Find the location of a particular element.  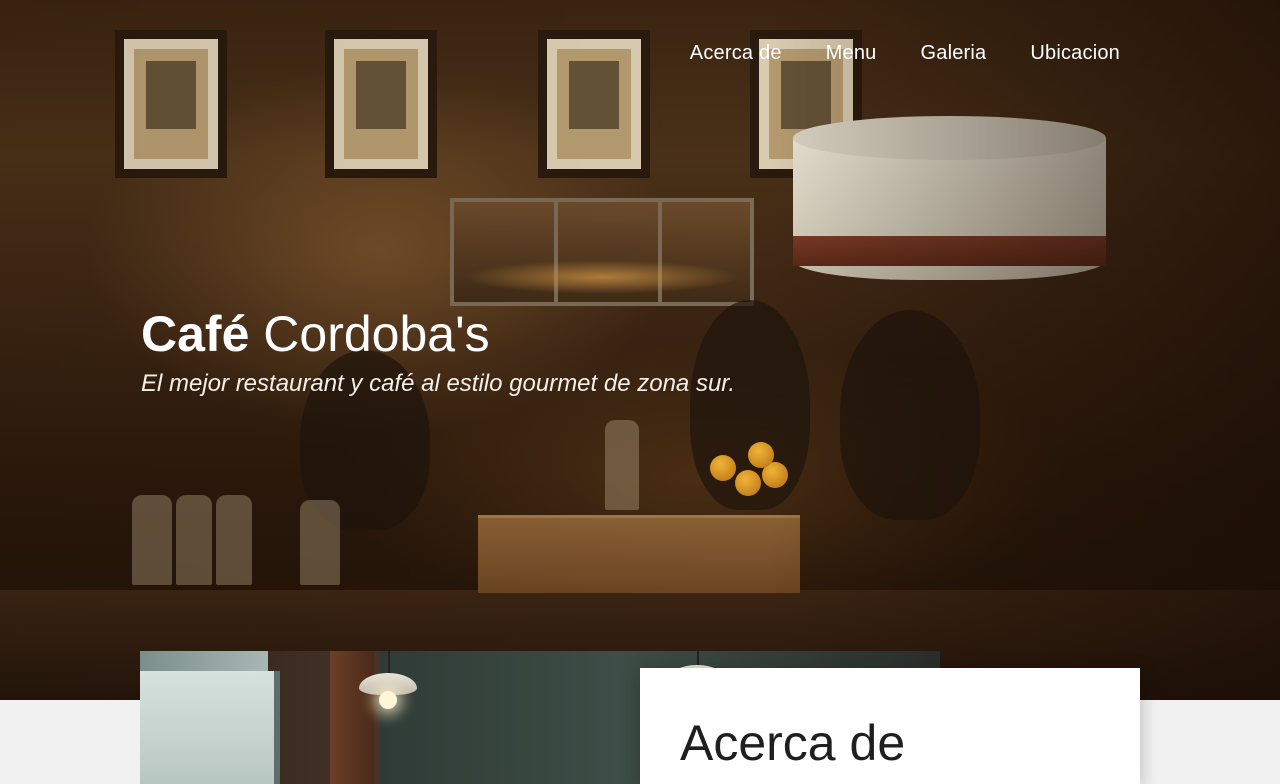

about-card: Acerca de is located at coordinates (890, 726).